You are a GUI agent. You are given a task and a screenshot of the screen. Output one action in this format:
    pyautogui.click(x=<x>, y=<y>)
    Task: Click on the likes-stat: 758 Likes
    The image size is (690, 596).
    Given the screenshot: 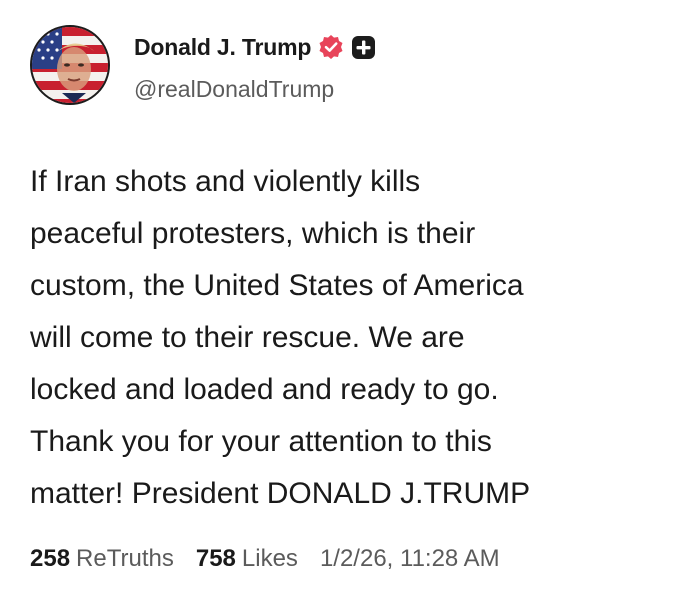 What is the action you would take?
    pyautogui.click(x=247, y=559)
    